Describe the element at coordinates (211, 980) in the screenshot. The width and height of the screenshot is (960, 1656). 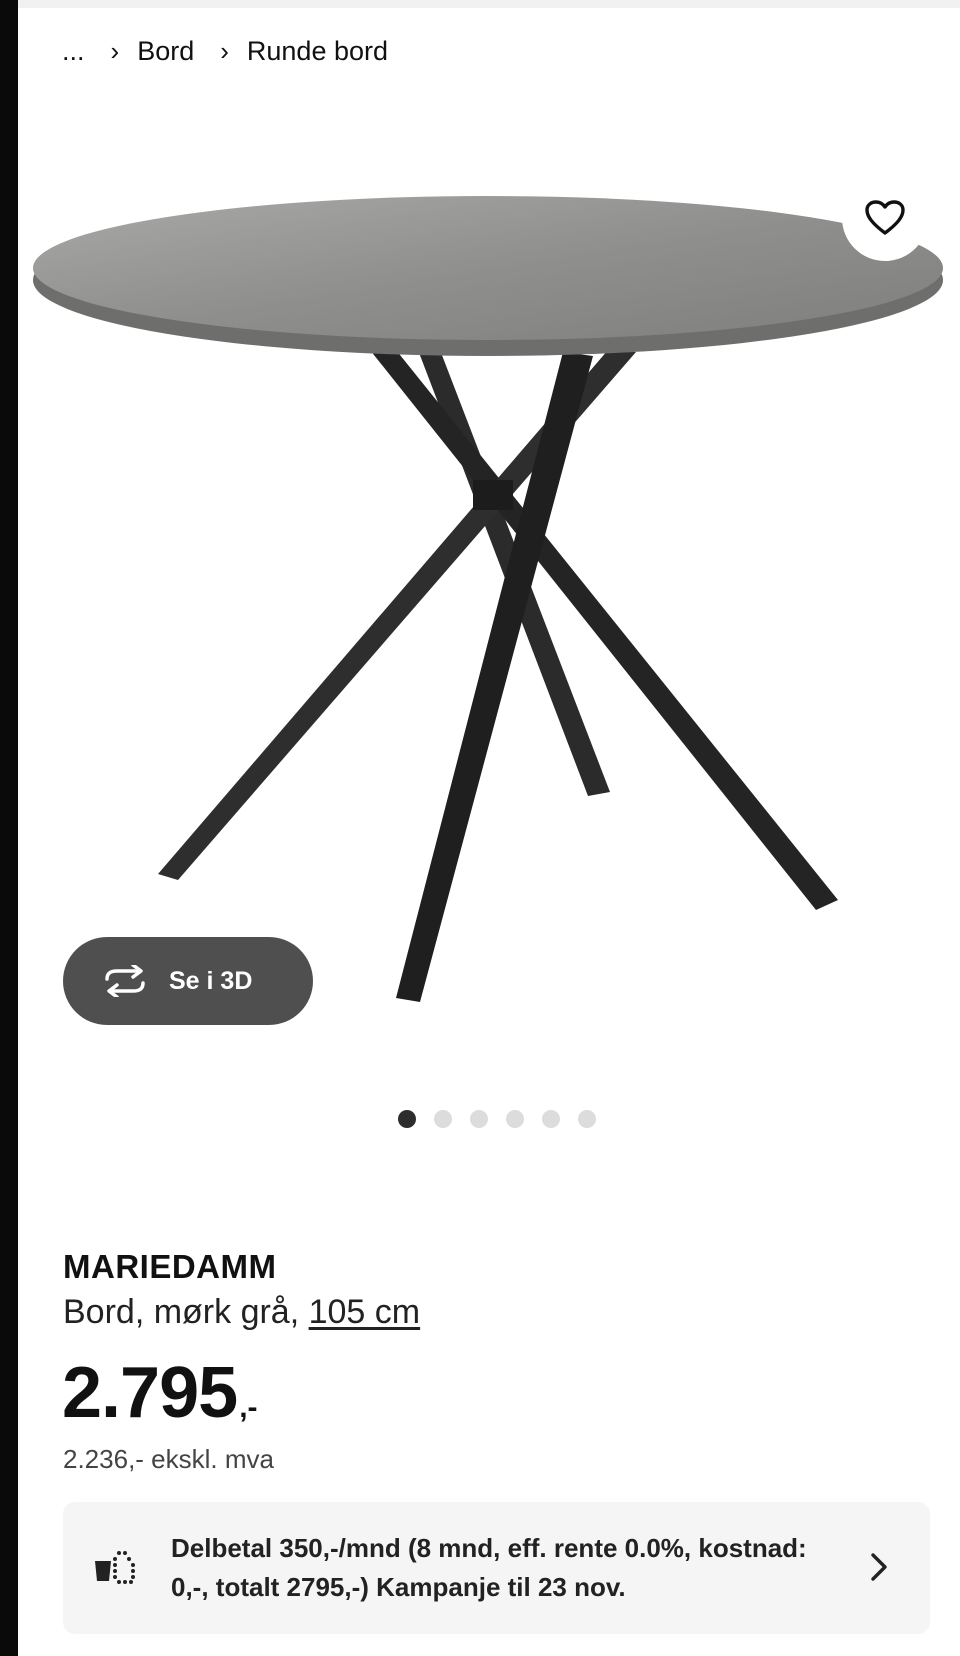
I see `view-in-3d-label: Se i 3D` at that location.